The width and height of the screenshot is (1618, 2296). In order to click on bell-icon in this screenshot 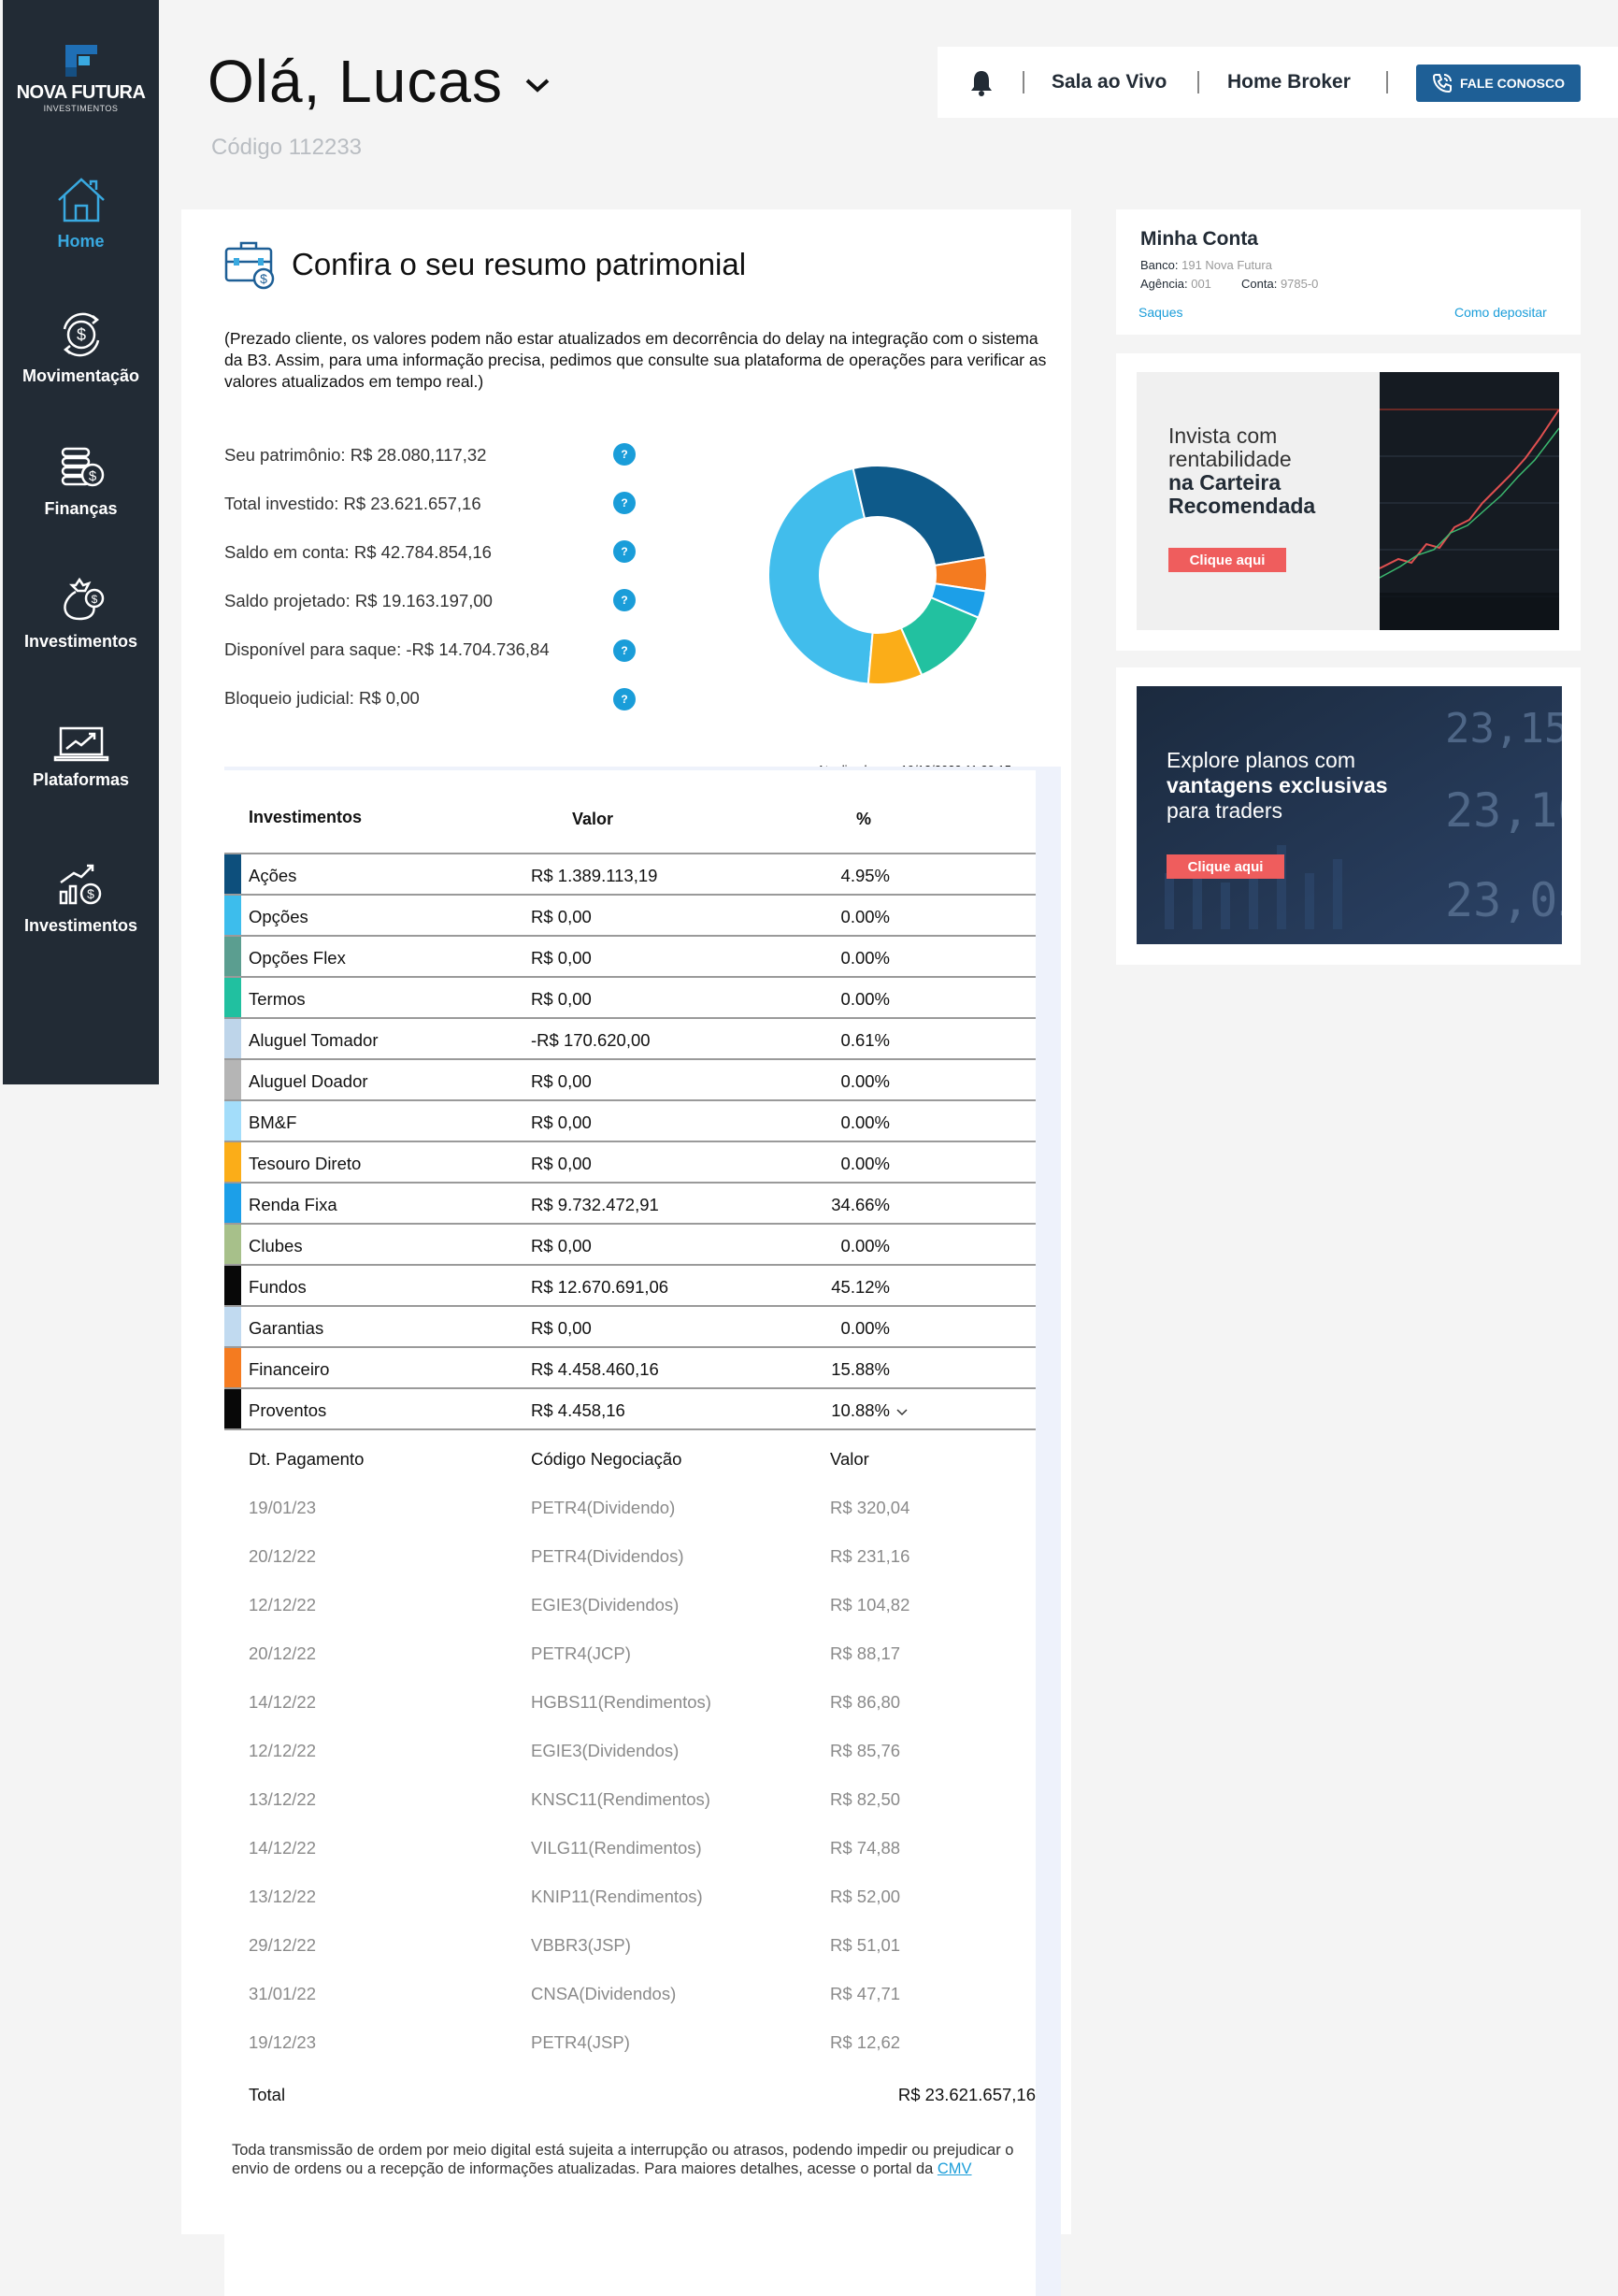, I will do `click(981, 83)`.